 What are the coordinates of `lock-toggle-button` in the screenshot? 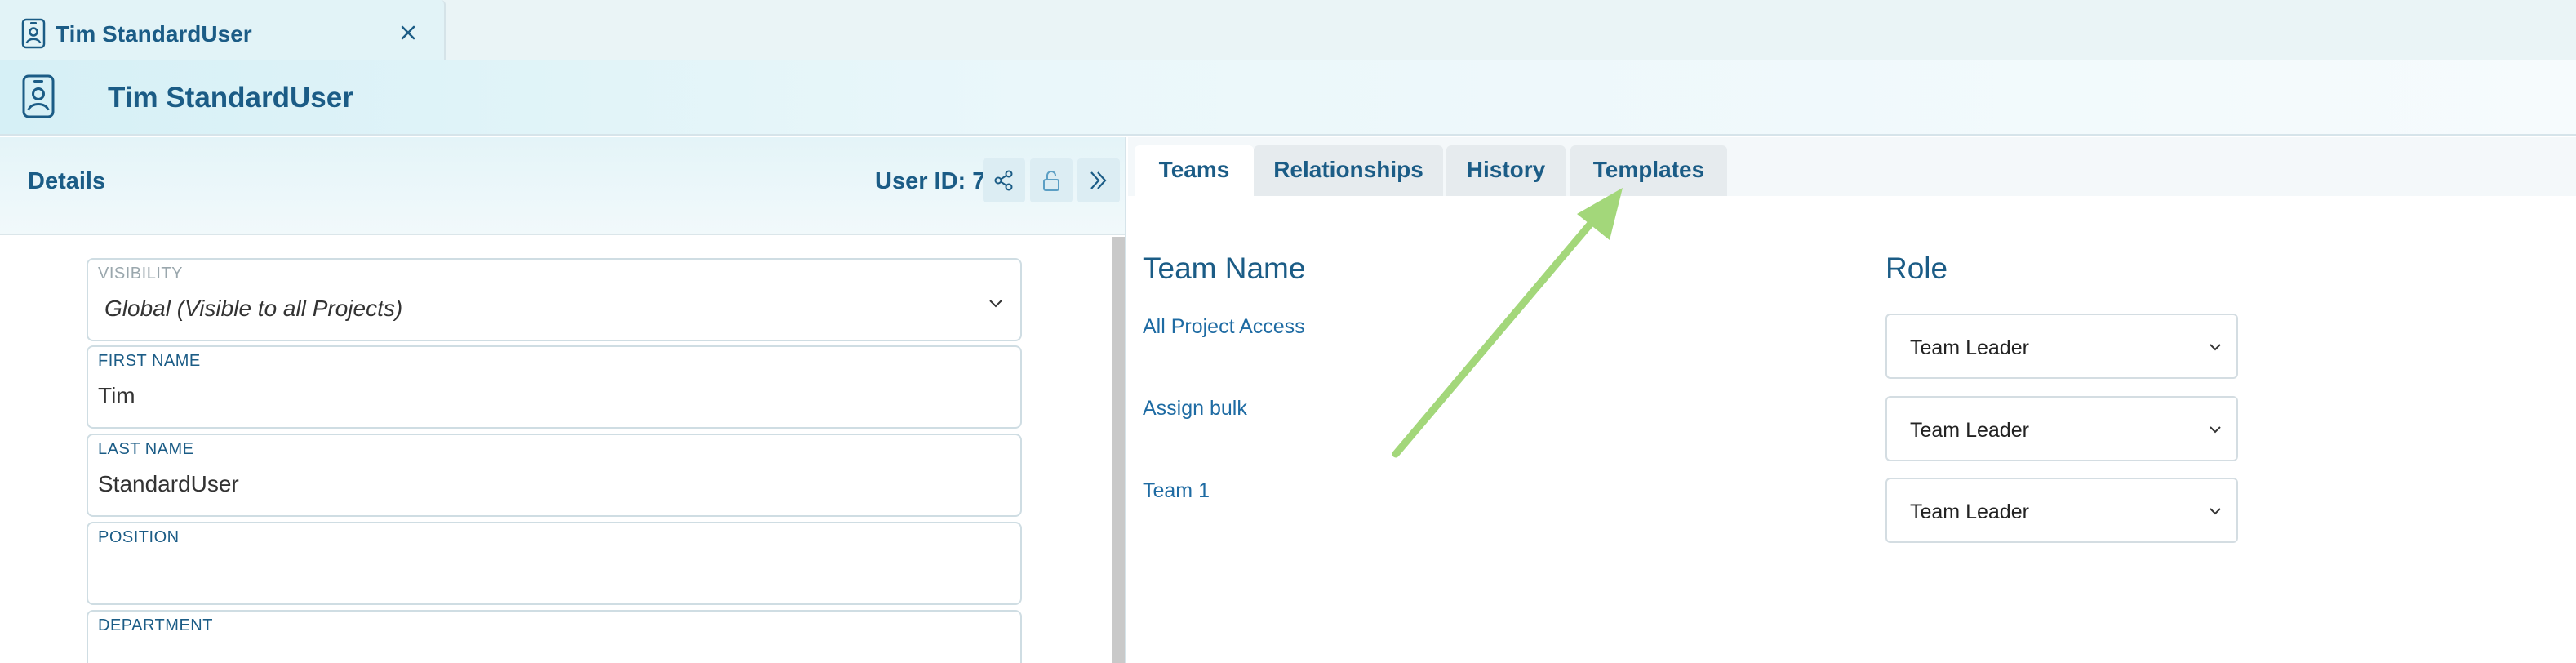 It's located at (1051, 180).